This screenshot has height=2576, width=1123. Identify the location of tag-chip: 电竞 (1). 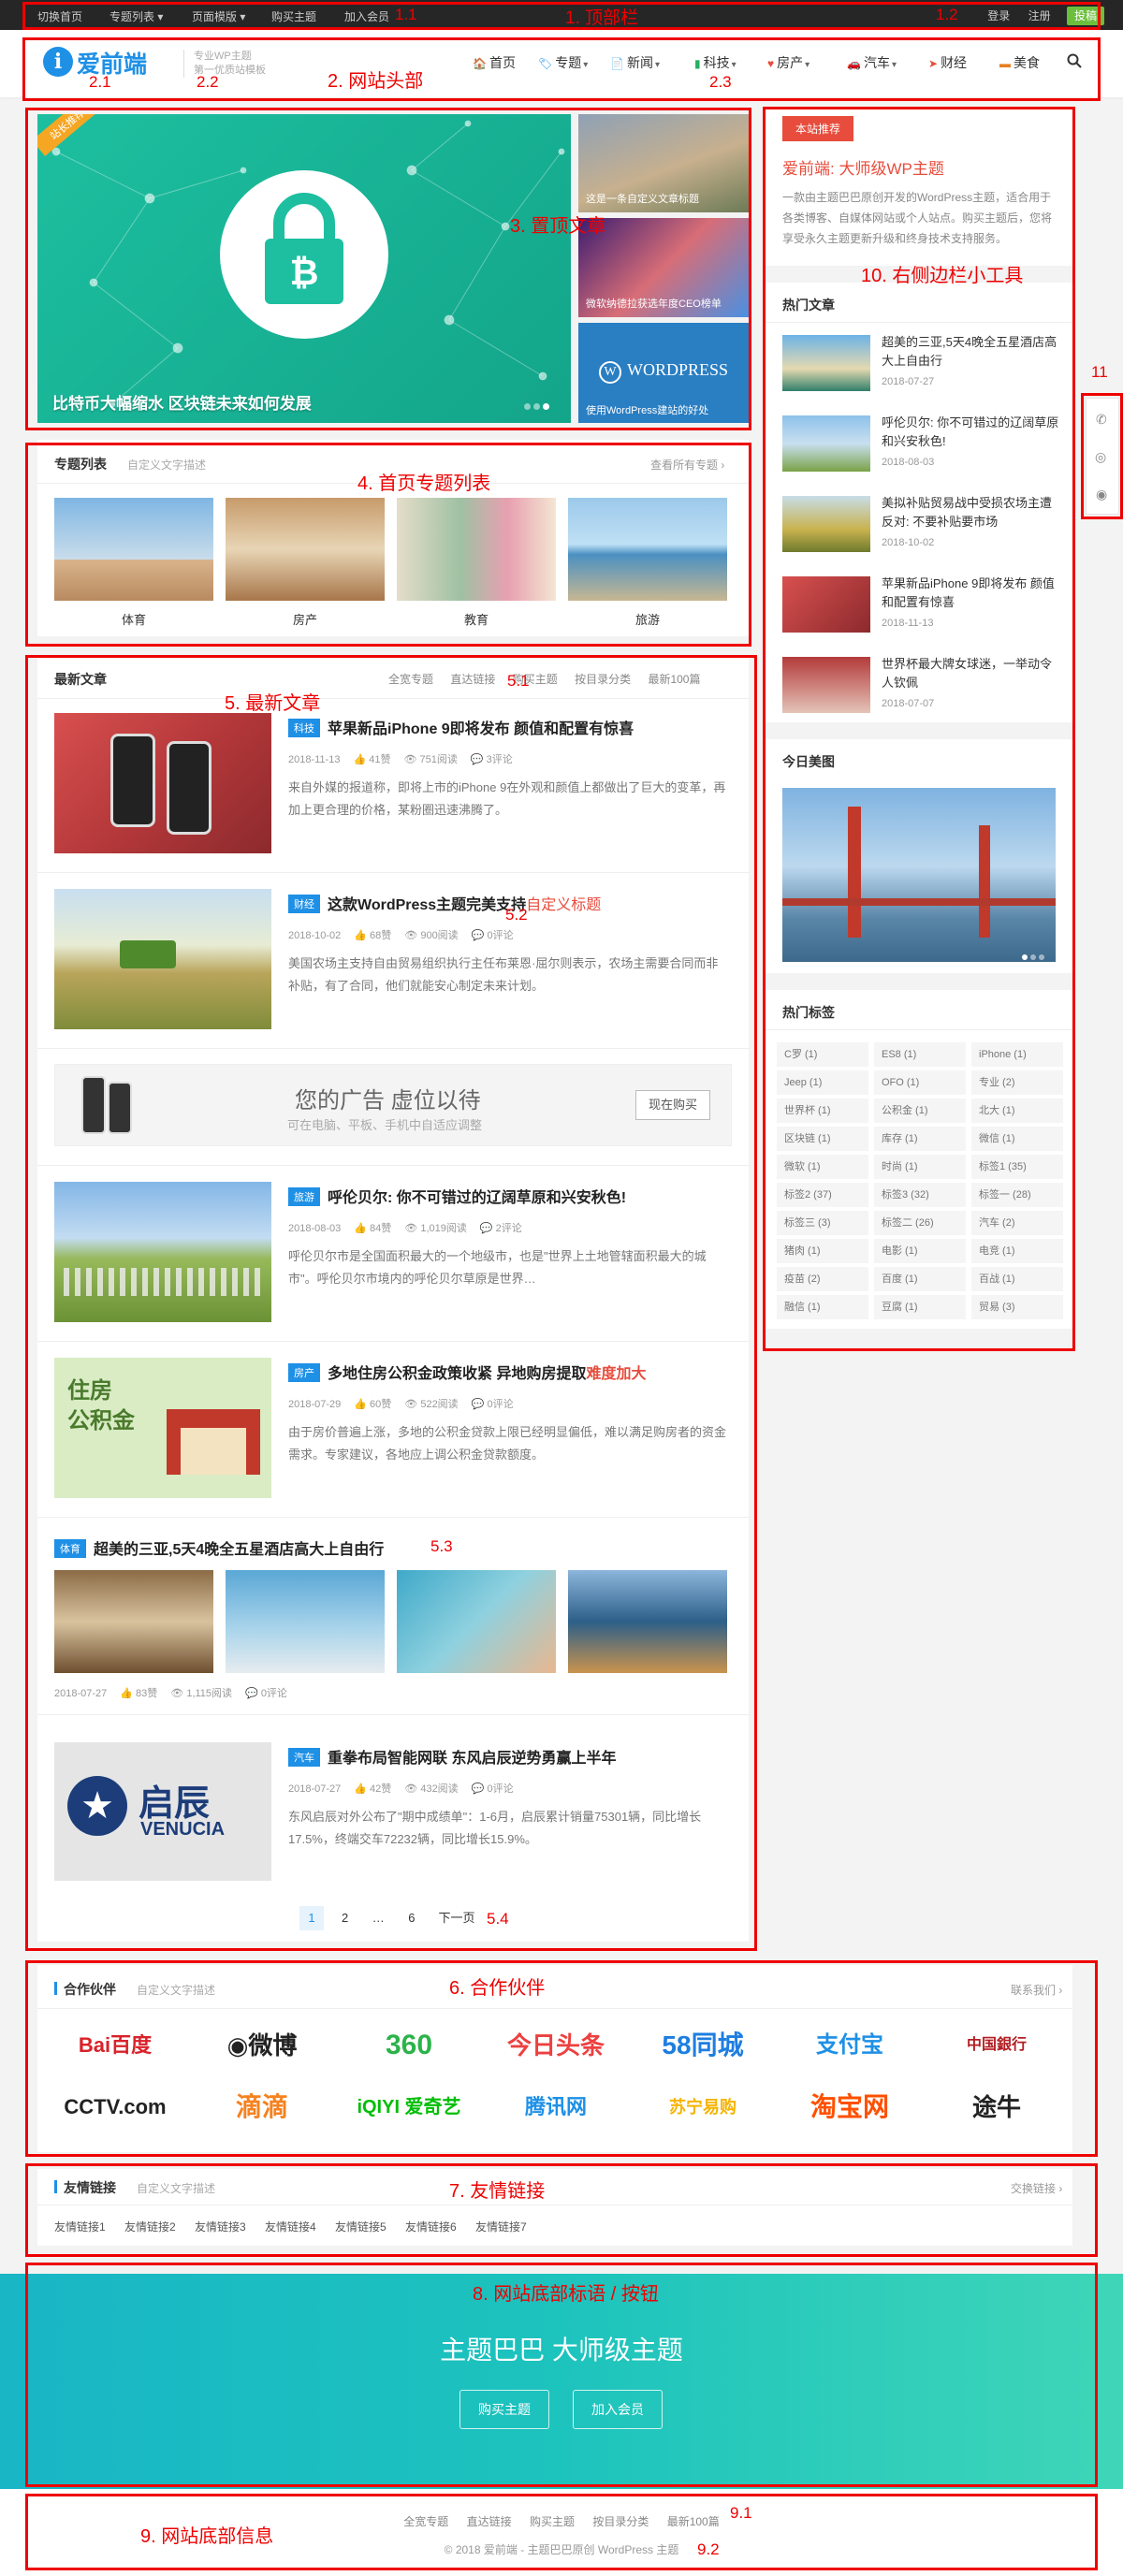
(1017, 1251).